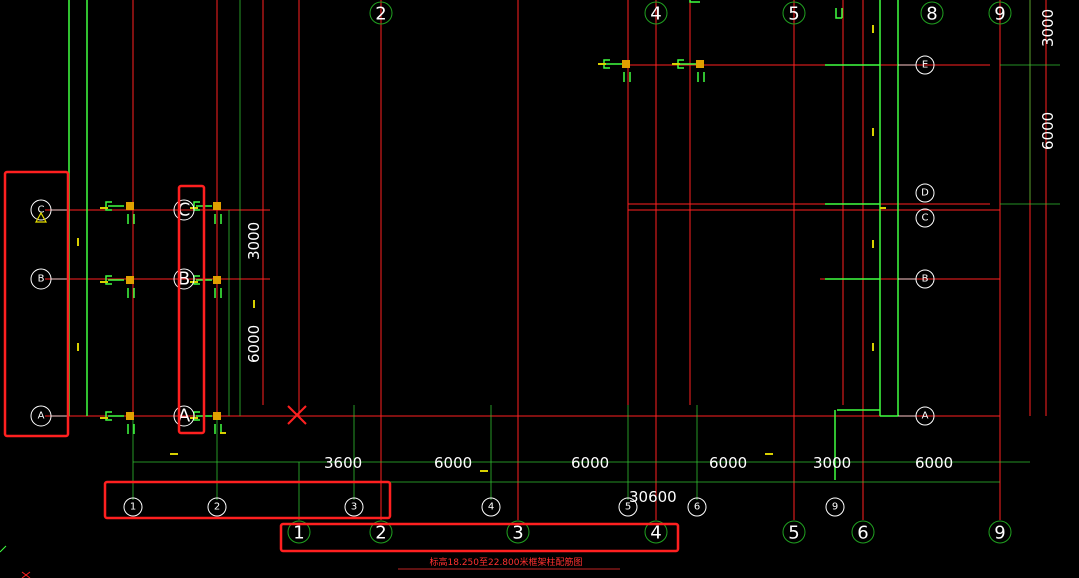 Image resolution: width=1079 pixels, height=578 pixels. Describe the element at coordinates (184, 313) in the screenshot. I see `mid-axis-bubbles: C B A` at that location.